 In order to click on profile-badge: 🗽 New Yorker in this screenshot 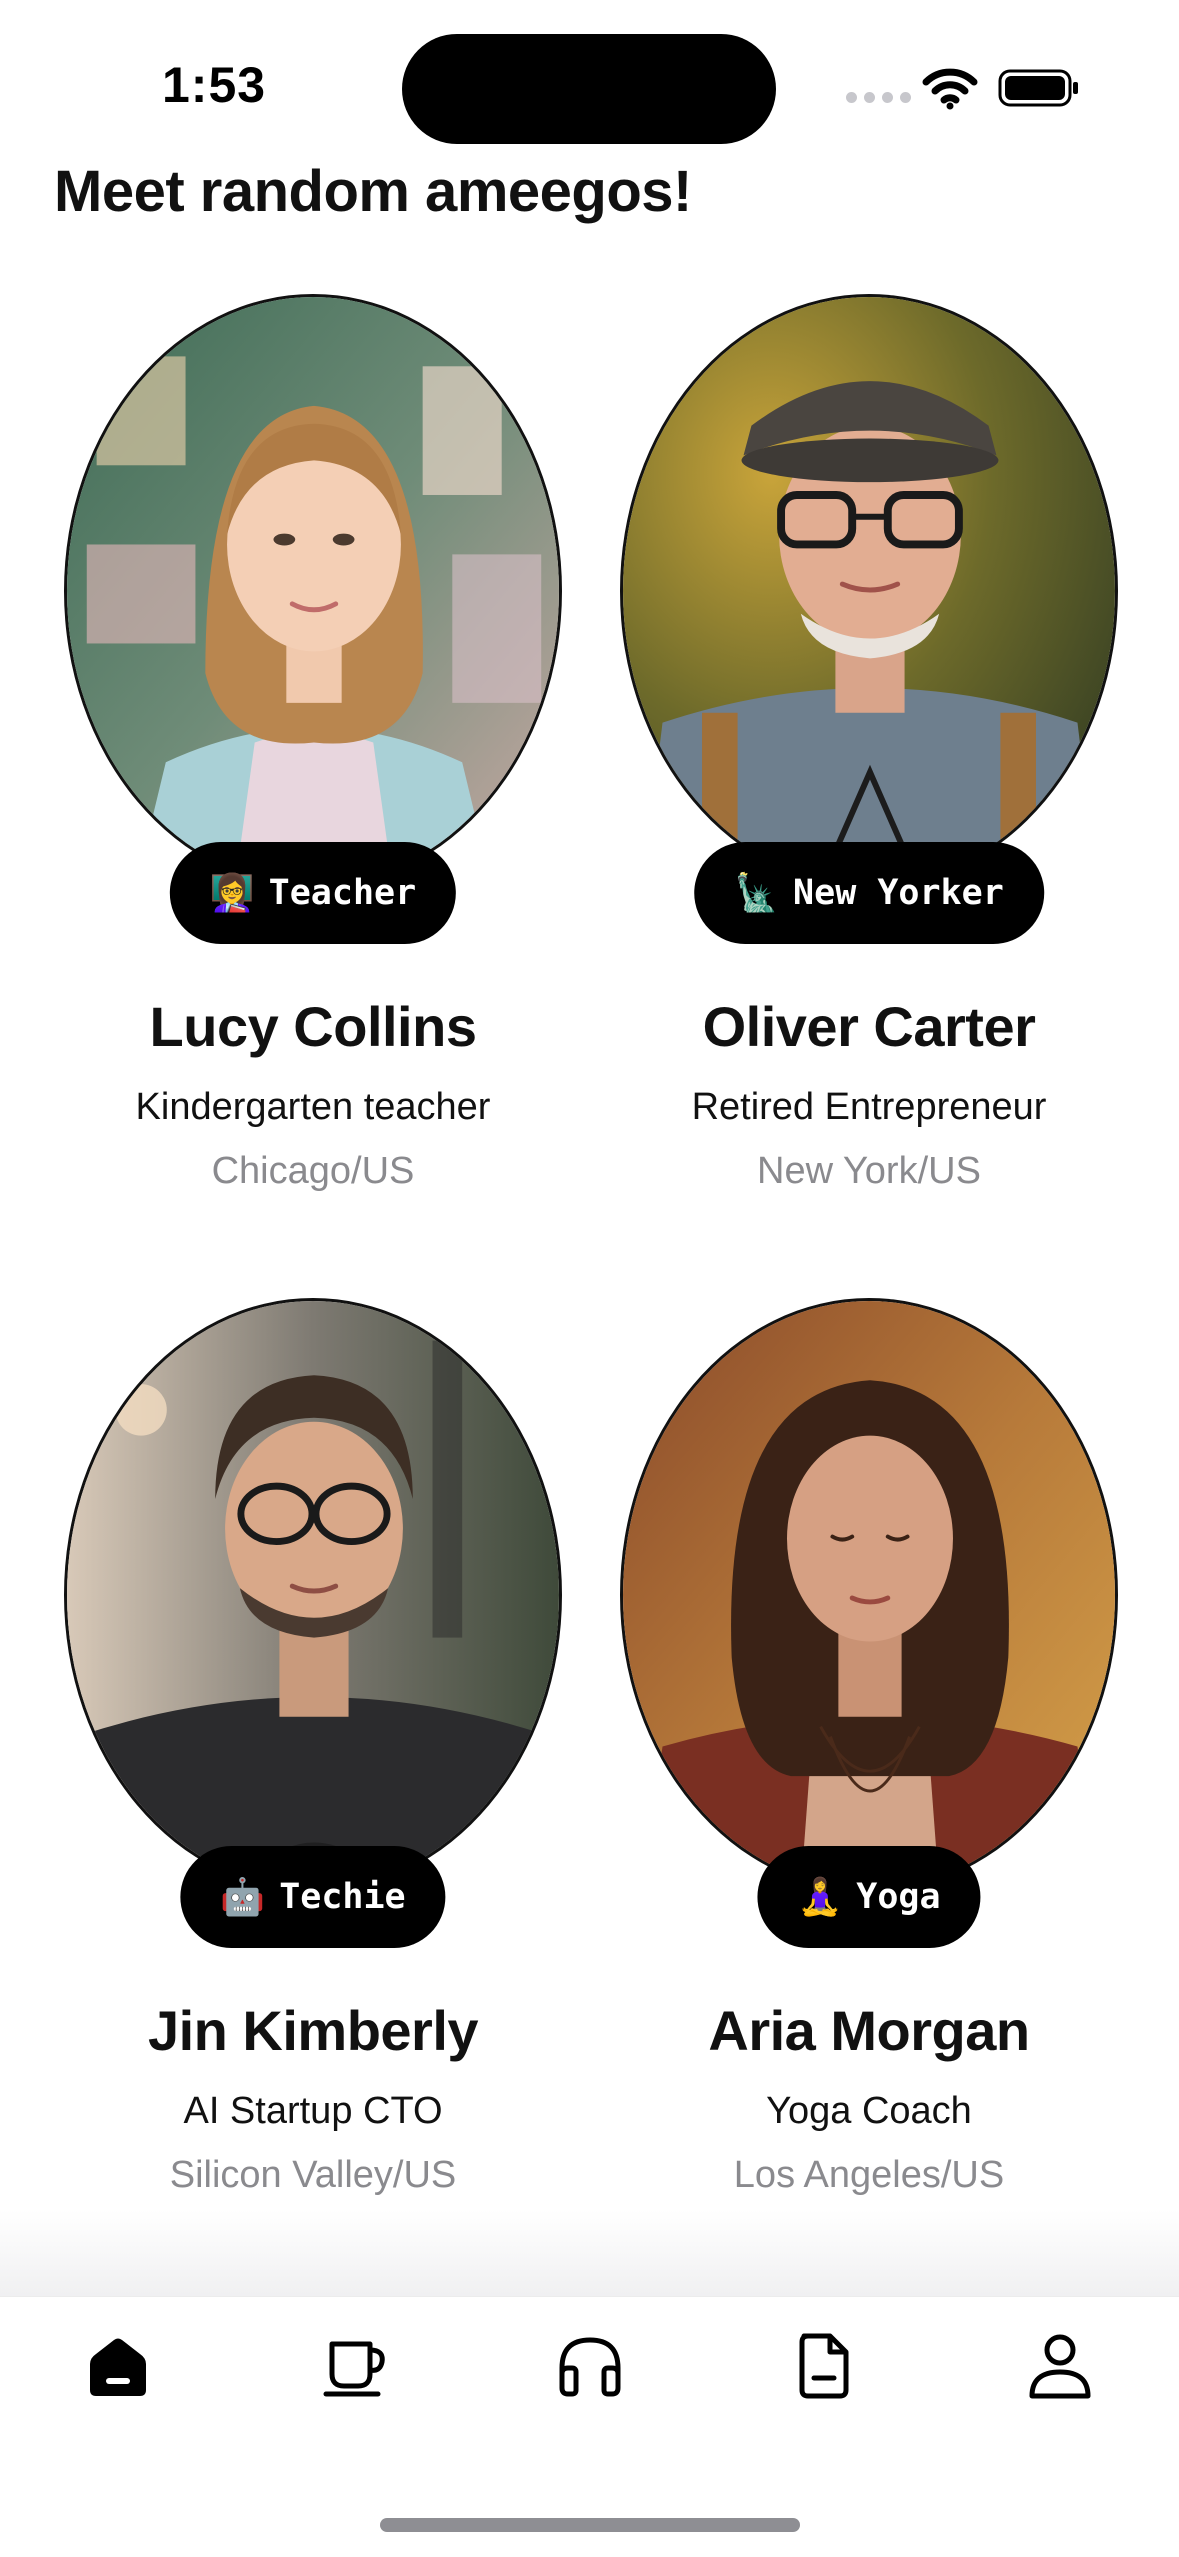, I will do `click(869, 893)`.